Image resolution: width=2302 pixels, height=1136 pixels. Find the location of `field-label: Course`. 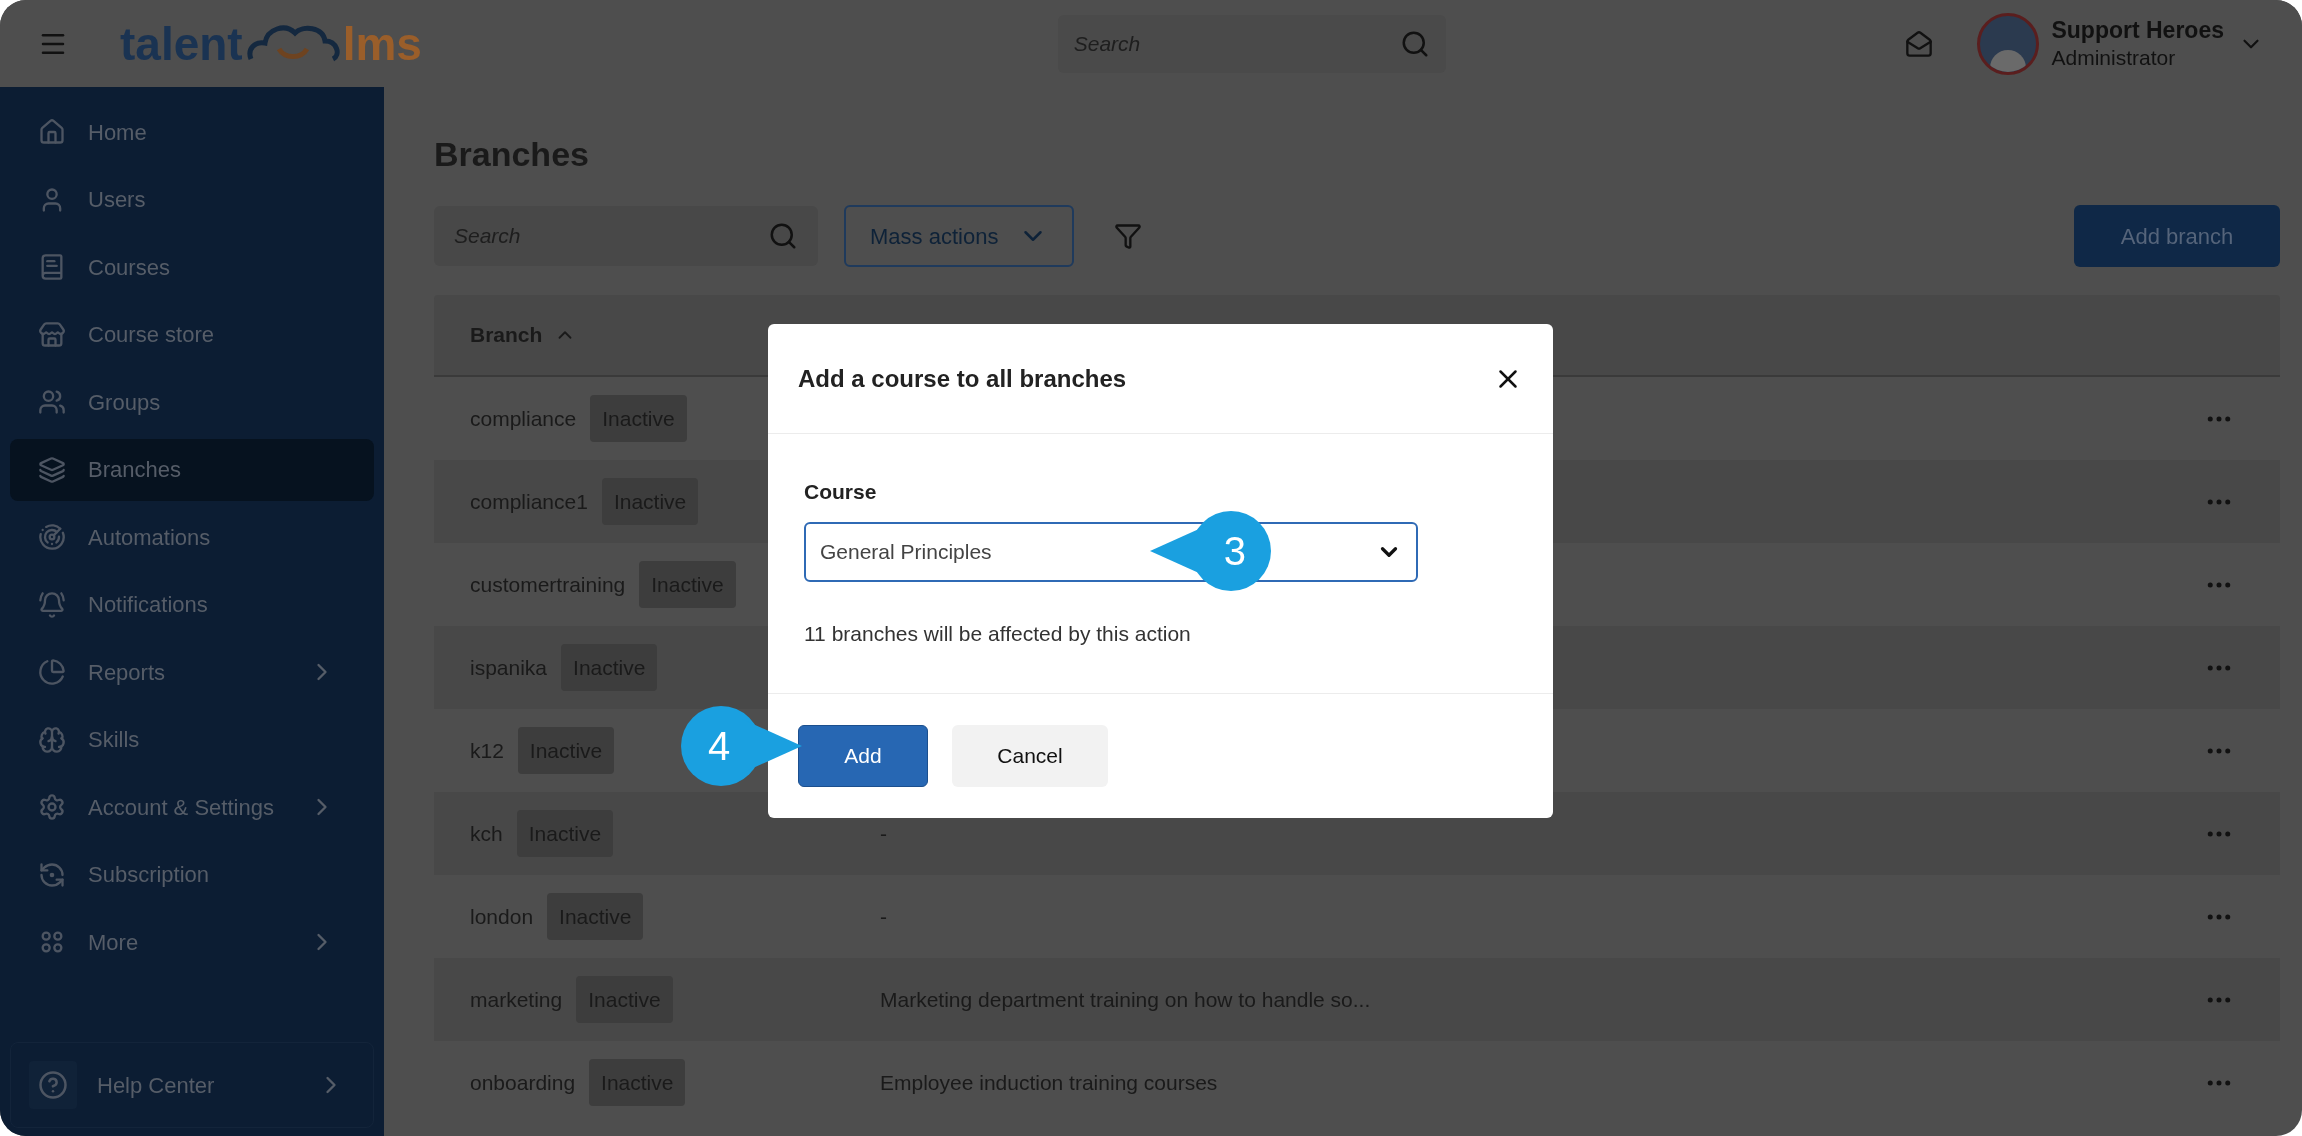

field-label: Course is located at coordinates (841, 492).